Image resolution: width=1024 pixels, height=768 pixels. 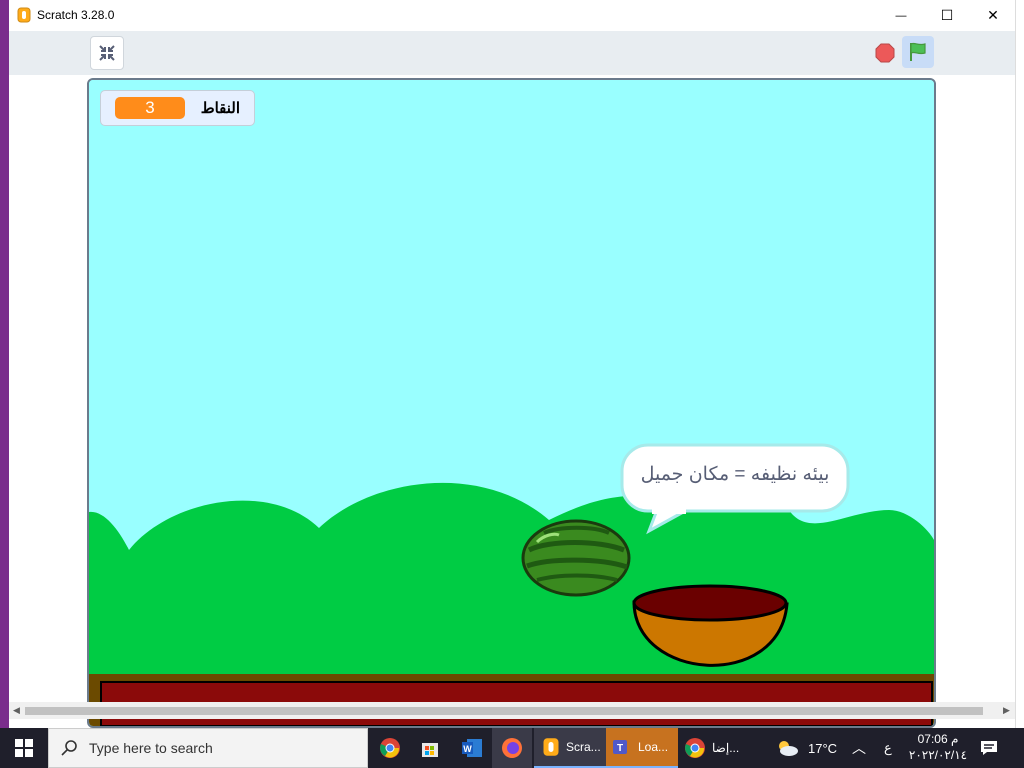 I want to click on scratch-icon, so click(x=551, y=747).